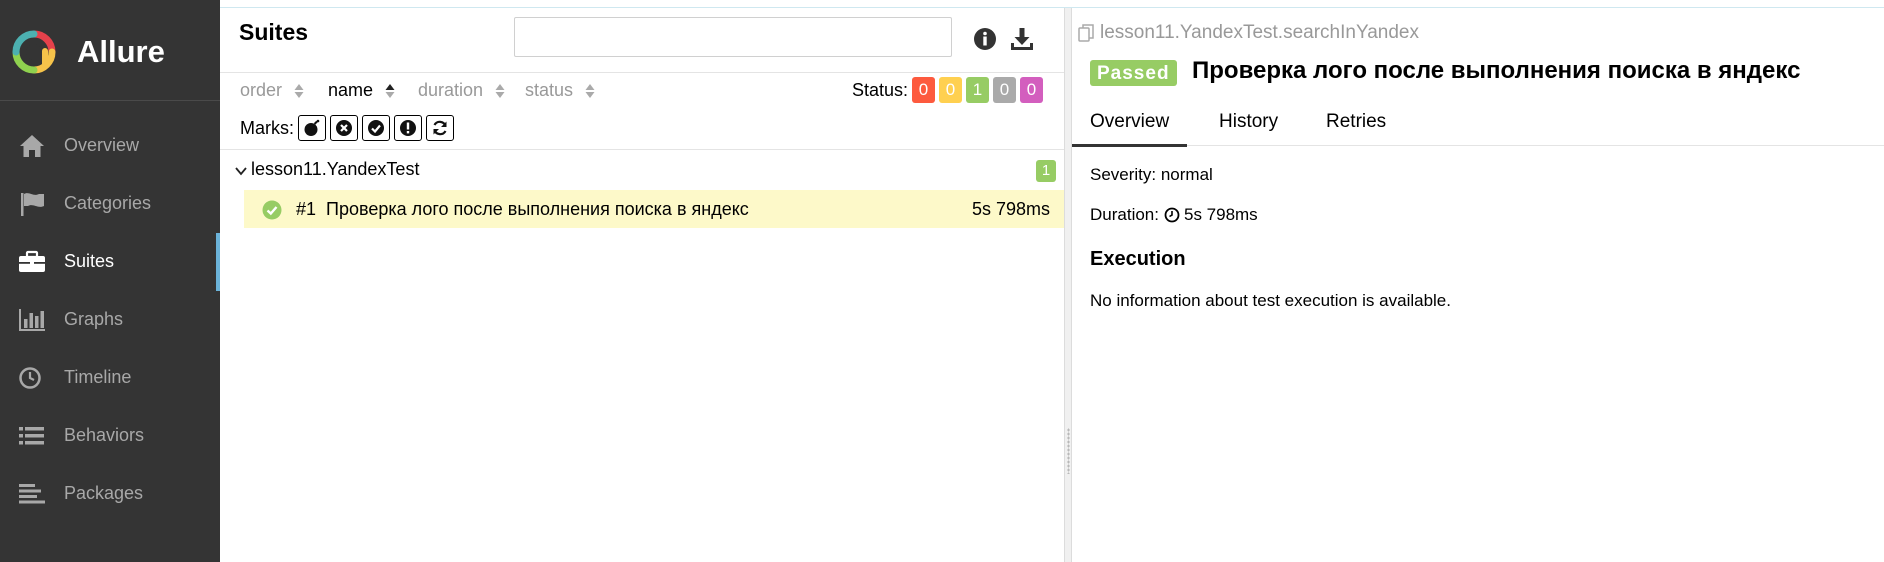 Image resolution: width=1884 pixels, height=562 pixels. Describe the element at coordinates (1022, 39) in the screenshot. I see `download-icon` at that location.